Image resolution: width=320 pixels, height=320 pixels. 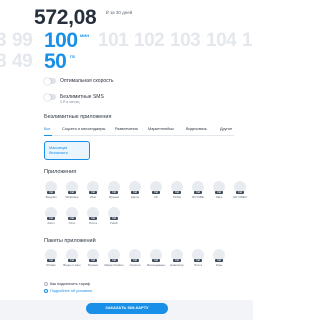 What do you see at coordinates (50, 97) in the screenshot?
I see `unlimited-sms-toggle` at bounding box center [50, 97].